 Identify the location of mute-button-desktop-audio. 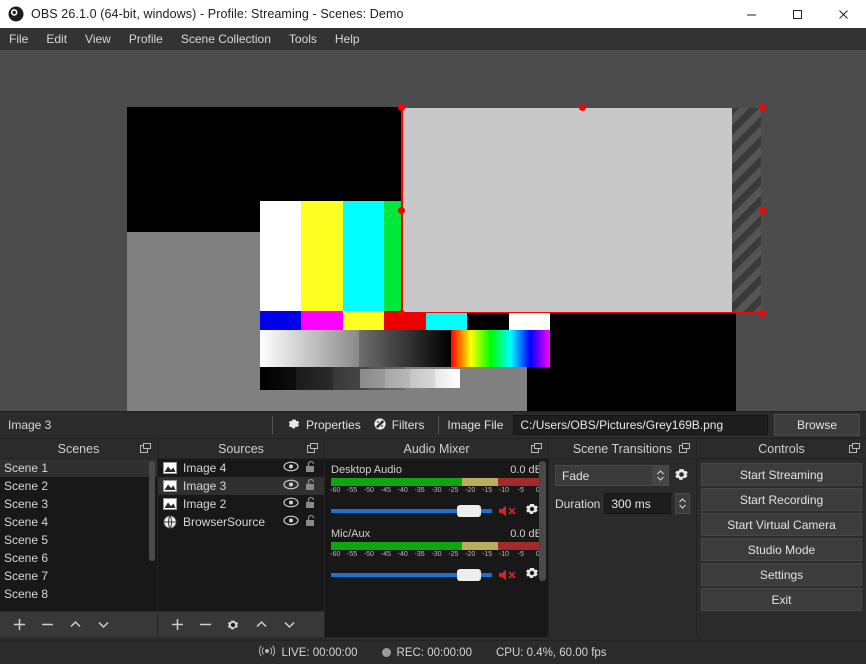
(508, 511).